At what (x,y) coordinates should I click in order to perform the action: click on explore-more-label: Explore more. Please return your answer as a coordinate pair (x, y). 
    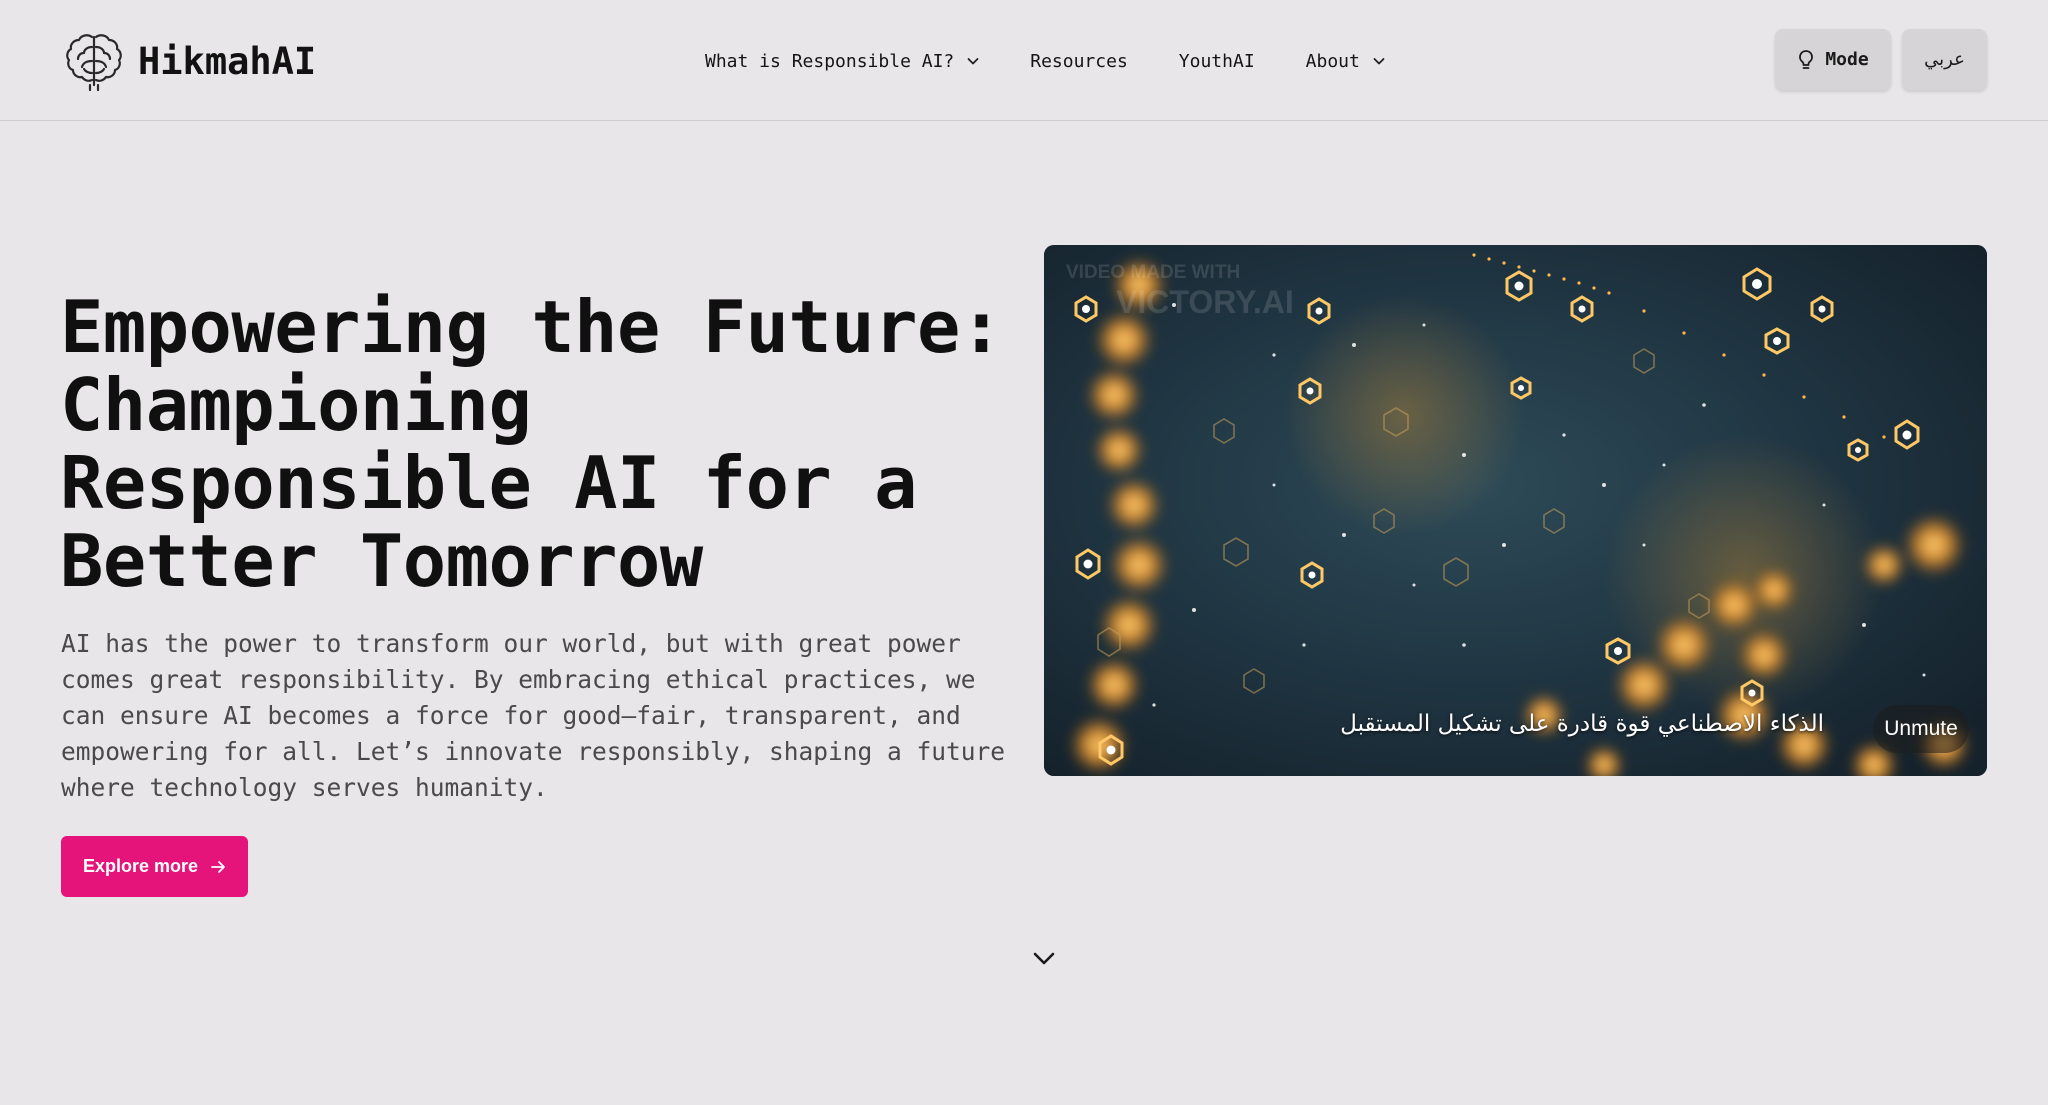
    Looking at the image, I should click on (140, 866).